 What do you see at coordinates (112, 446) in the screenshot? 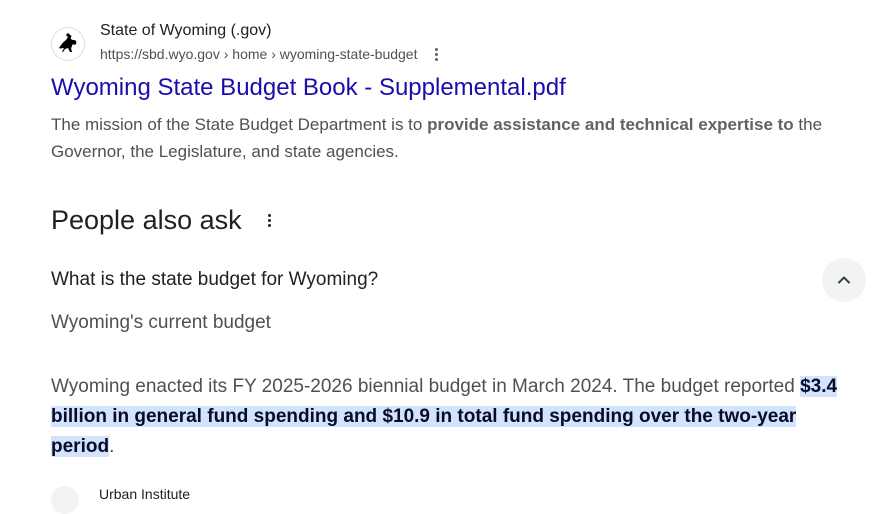
I see `answer-text-end: .` at bounding box center [112, 446].